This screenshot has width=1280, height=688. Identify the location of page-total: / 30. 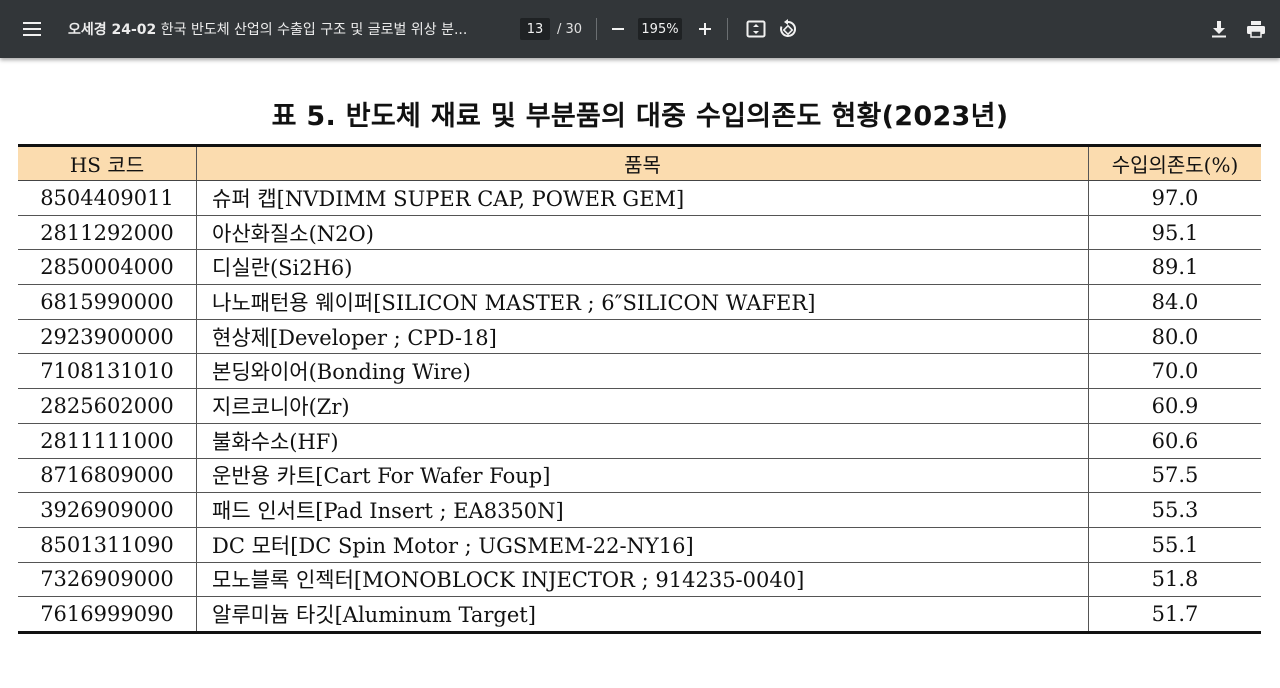
(570, 29).